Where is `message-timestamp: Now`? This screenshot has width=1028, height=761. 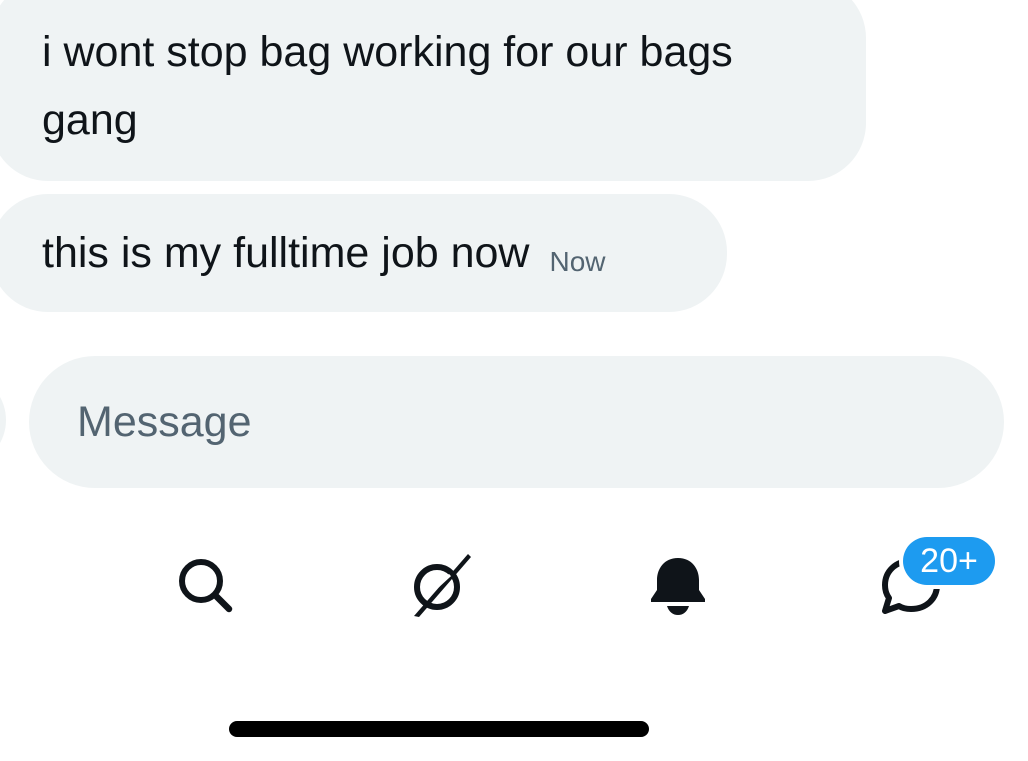
message-timestamp: Now is located at coordinates (577, 261).